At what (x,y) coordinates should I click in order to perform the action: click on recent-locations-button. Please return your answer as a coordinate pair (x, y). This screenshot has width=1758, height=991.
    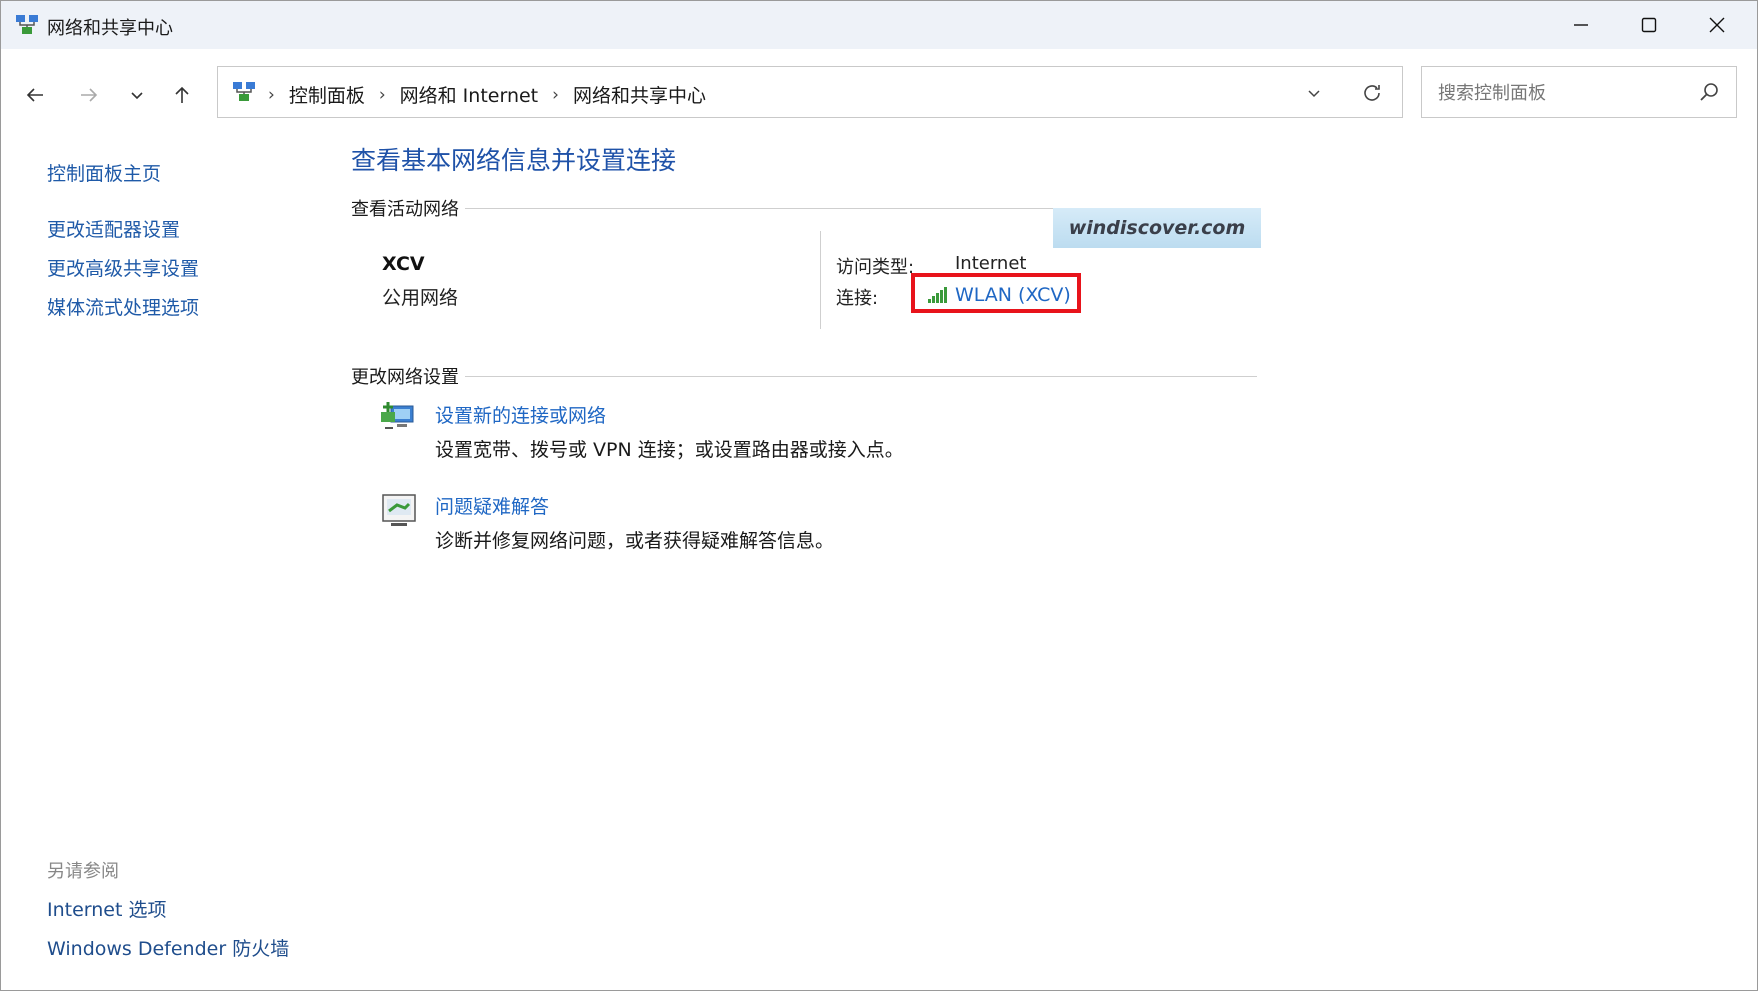
    Looking at the image, I should click on (137, 95).